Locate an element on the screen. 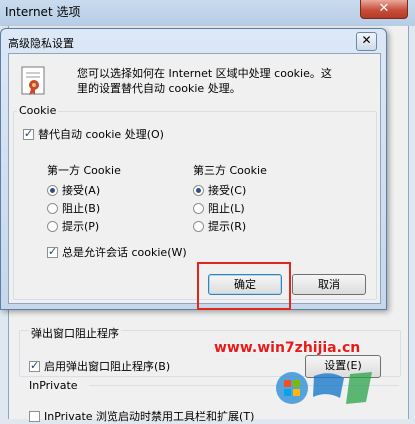  popup-blocker-group-label: 弹出窗口阻止程序 is located at coordinates (75, 333).